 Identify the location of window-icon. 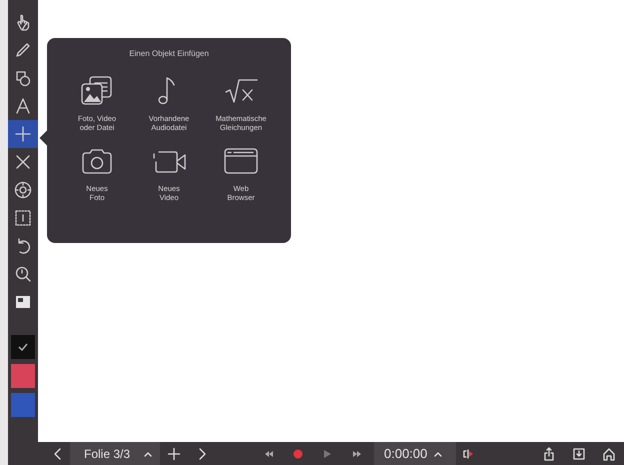
(23, 302).